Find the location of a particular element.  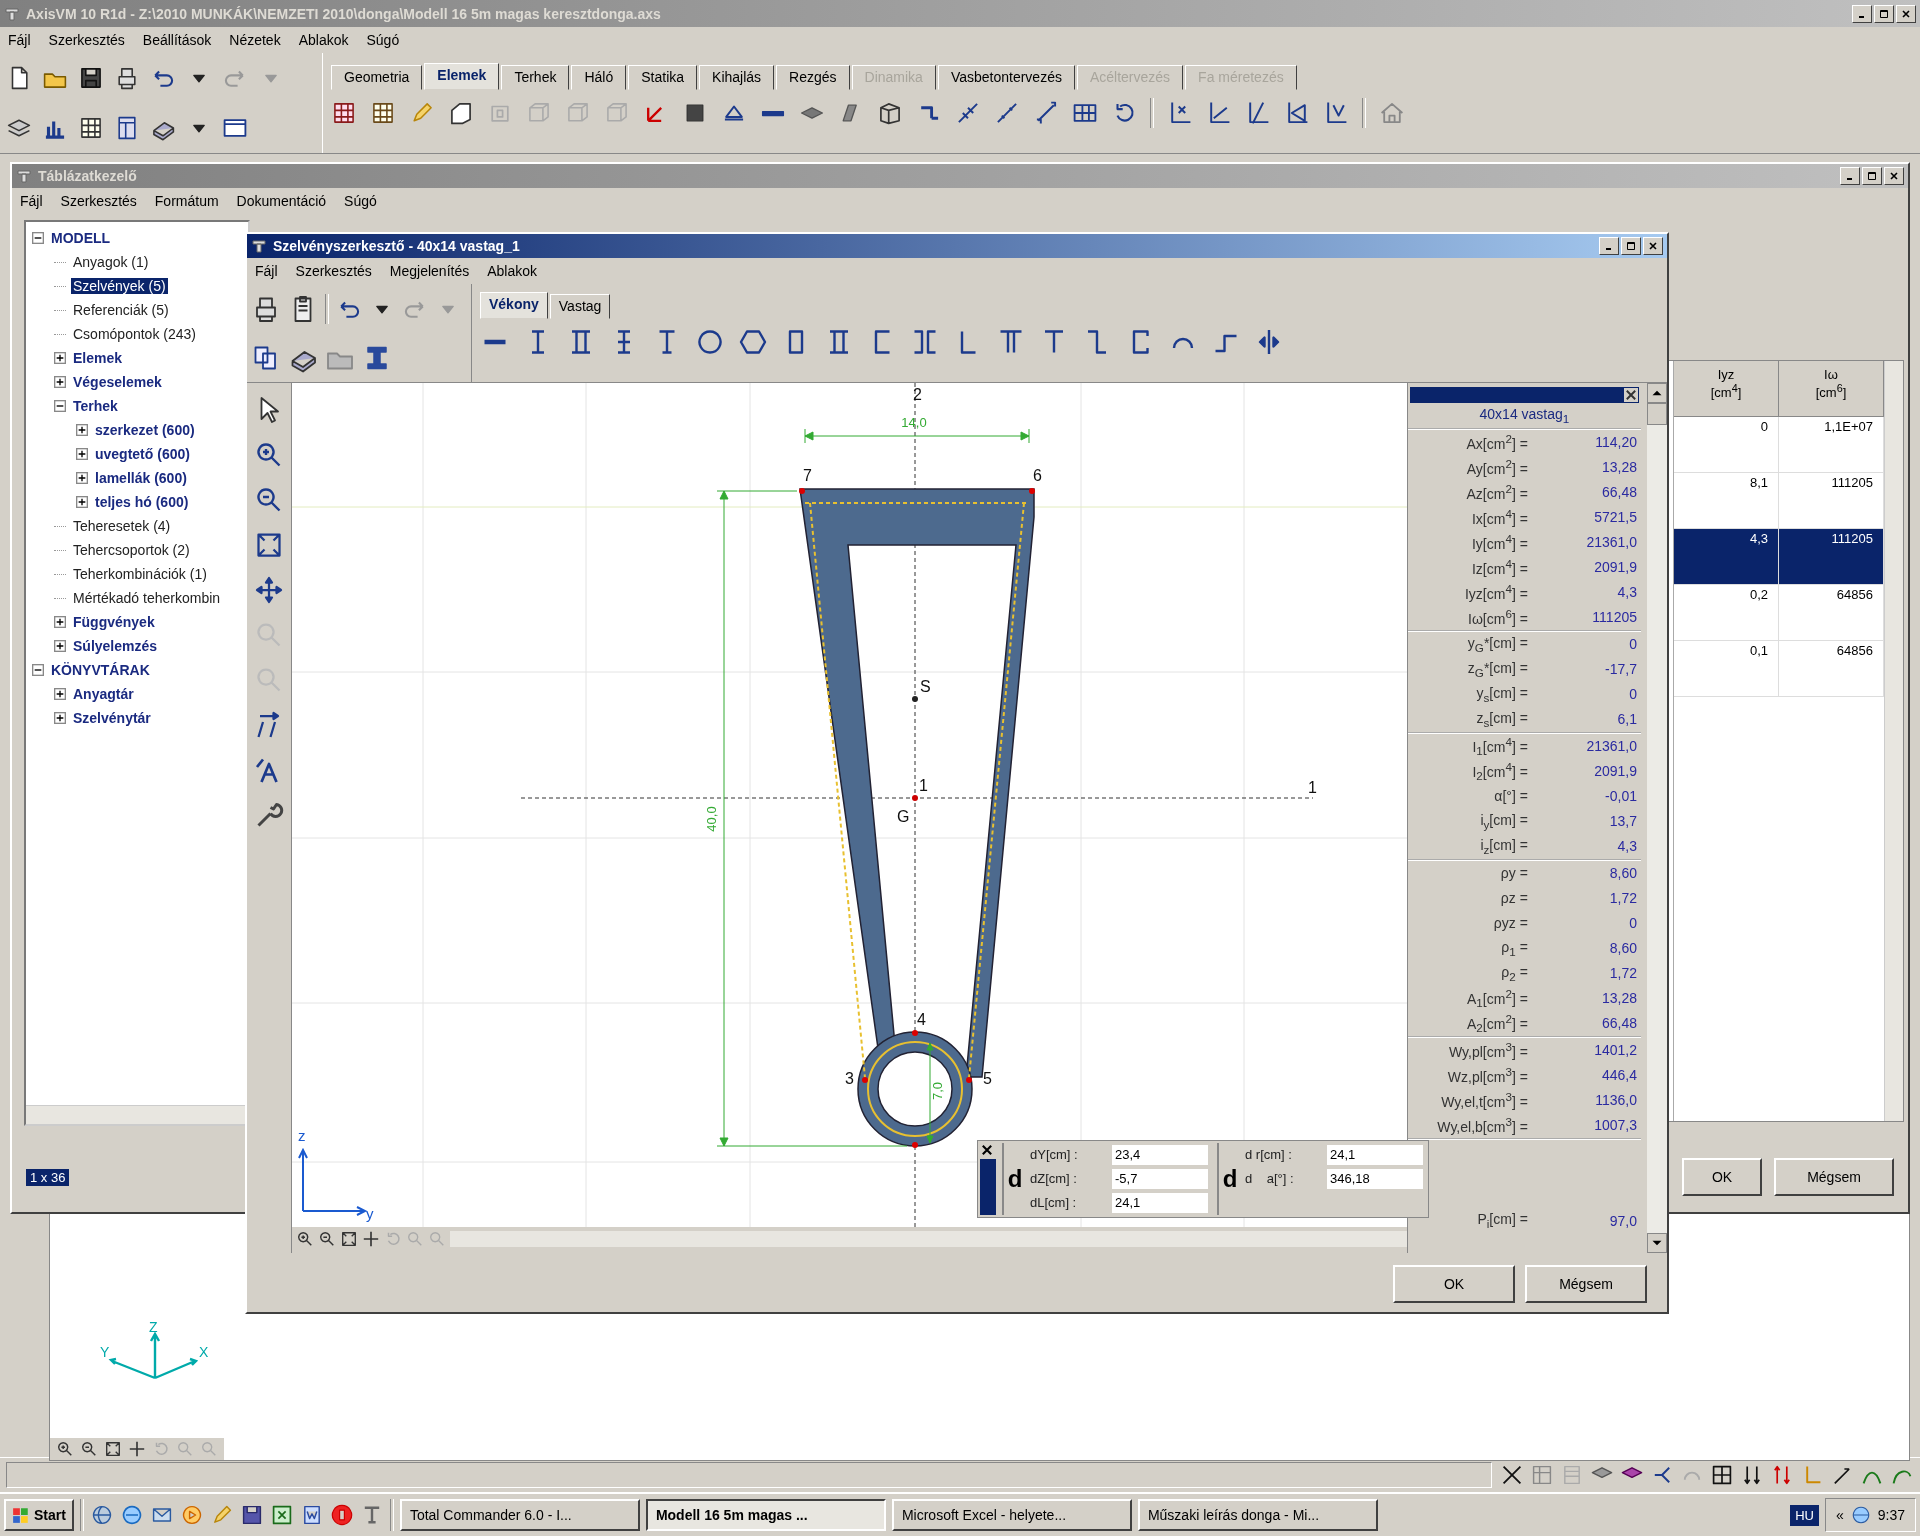

readout-field: 23,4 is located at coordinates (1160, 1154).